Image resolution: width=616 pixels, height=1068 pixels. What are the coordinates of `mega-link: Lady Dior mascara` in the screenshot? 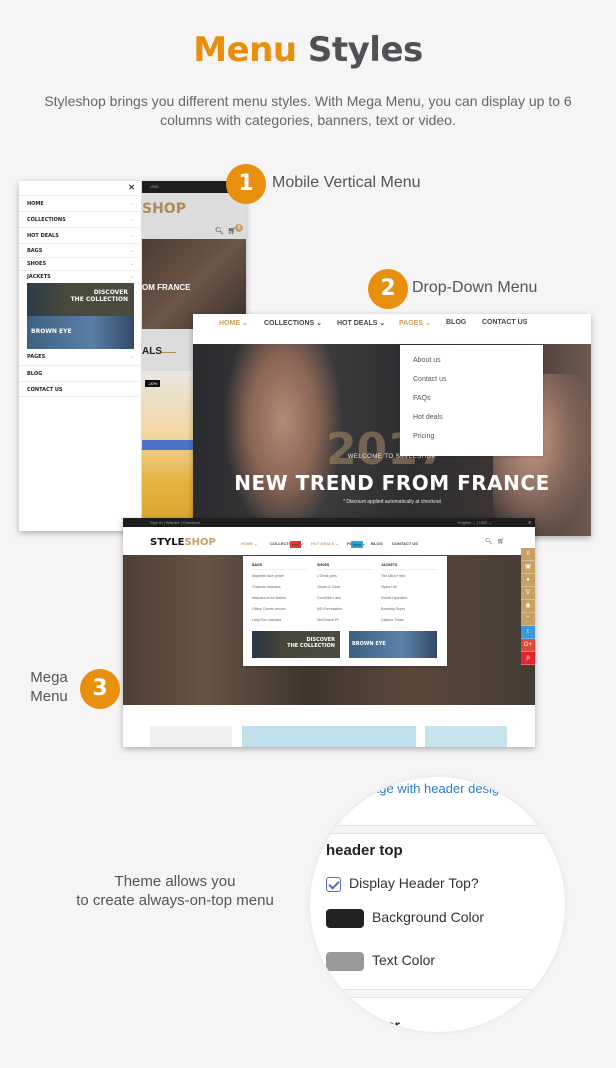 It's located at (280, 623).